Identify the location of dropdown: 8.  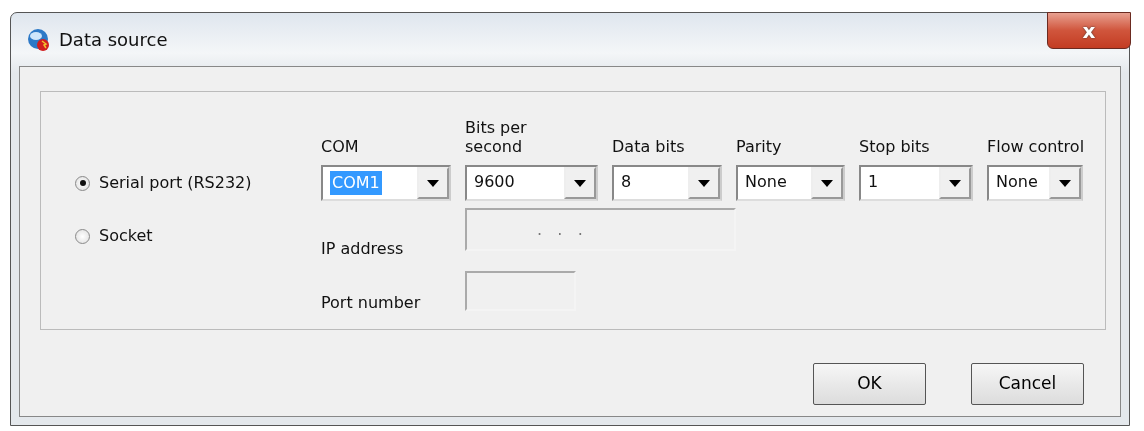
(667, 183).